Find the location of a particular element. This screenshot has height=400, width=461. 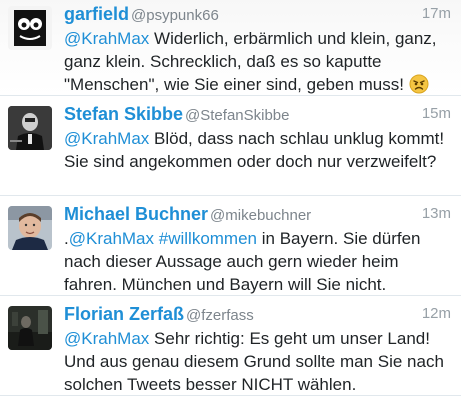

timestamp: 12m is located at coordinates (436, 313).